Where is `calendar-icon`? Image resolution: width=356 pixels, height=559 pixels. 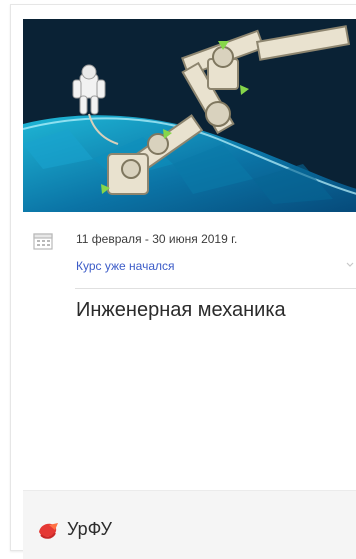 calendar-icon is located at coordinates (43, 241).